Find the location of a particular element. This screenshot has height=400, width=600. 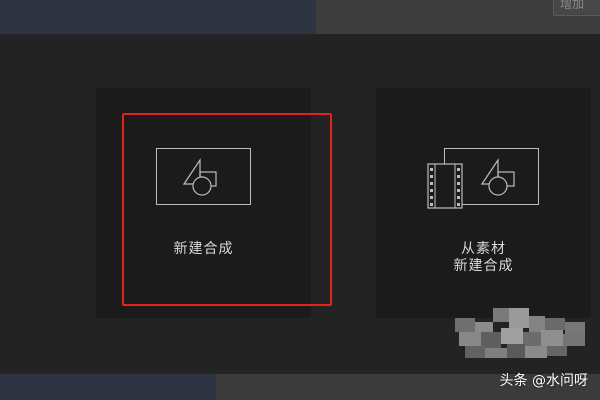

from-footage-label-line1: 从素材 is located at coordinates (483, 249).